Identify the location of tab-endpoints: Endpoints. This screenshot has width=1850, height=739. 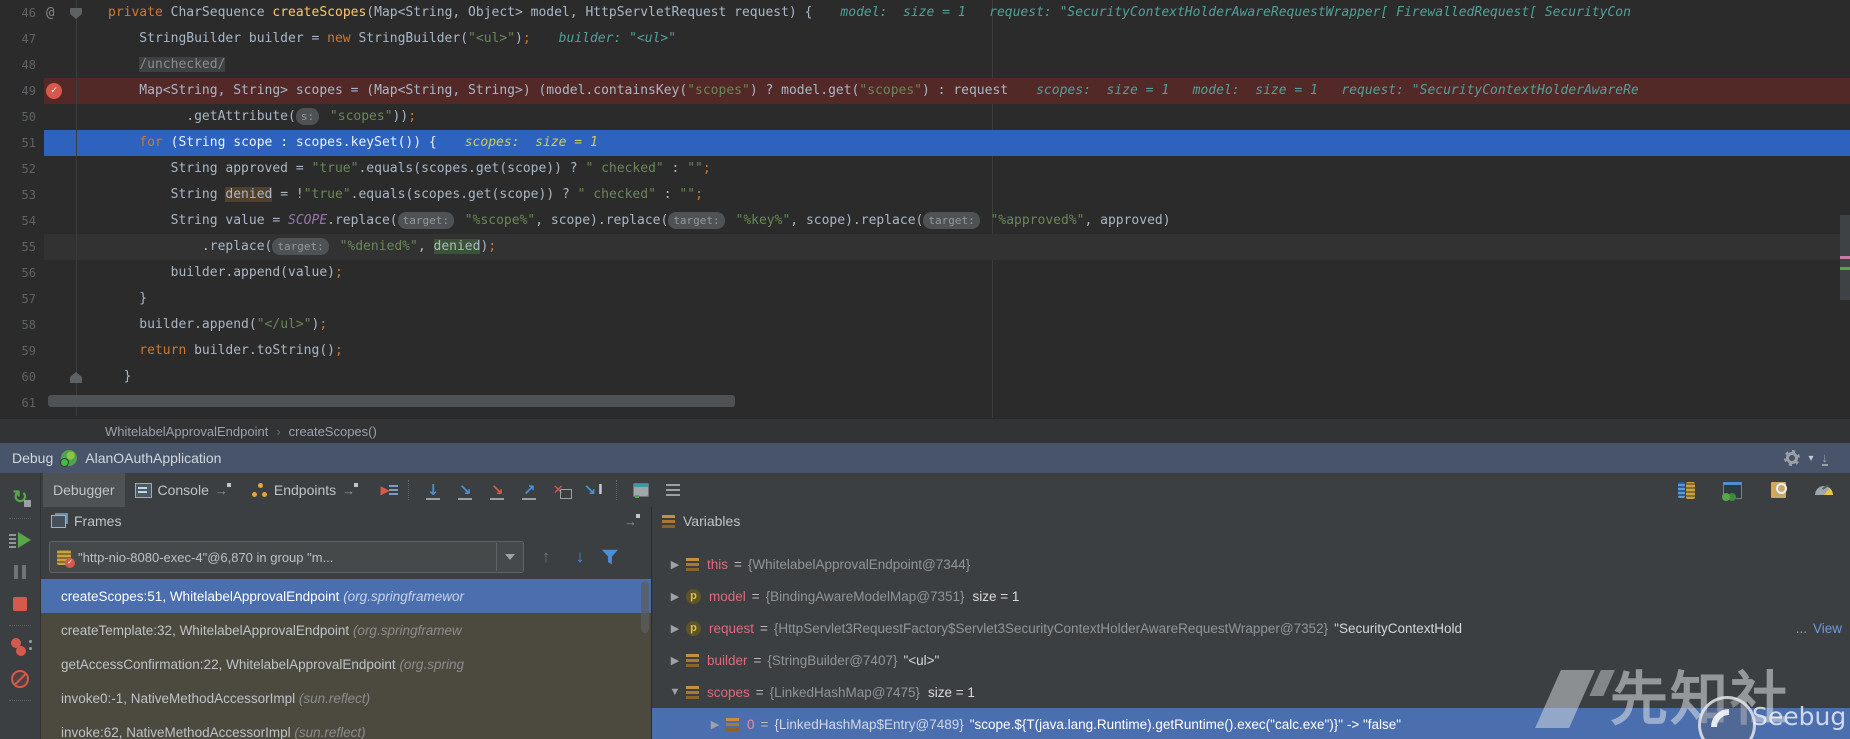
(305, 490).